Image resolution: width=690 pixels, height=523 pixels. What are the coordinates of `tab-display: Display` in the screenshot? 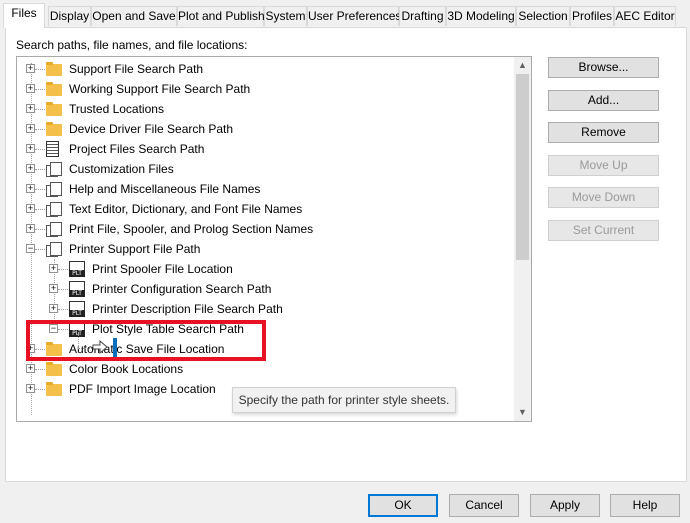 It's located at (69, 16).